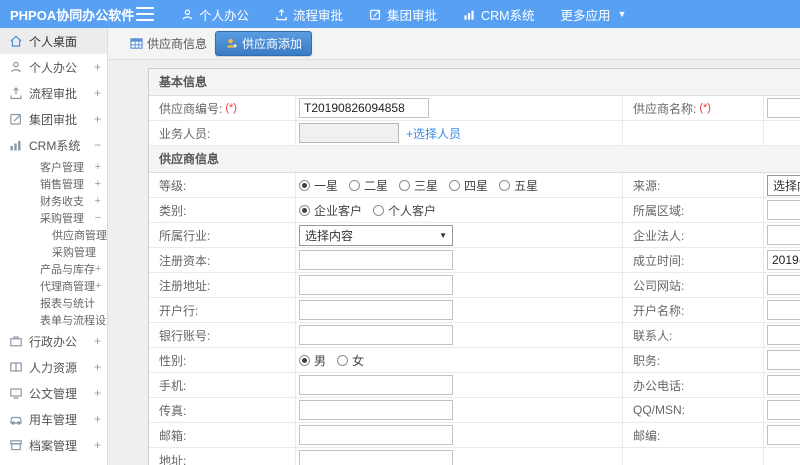 The height and width of the screenshot is (465, 800). Describe the element at coordinates (783, 385) in the screenshot. I see `office-phone-field` at that location.